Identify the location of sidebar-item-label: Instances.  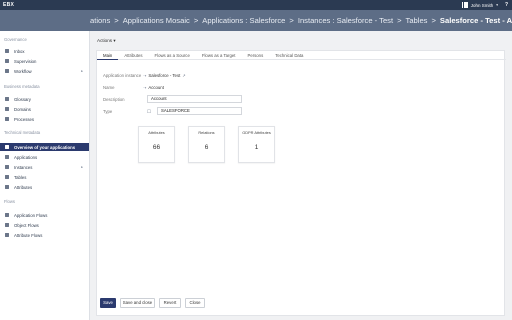
(23, 167).